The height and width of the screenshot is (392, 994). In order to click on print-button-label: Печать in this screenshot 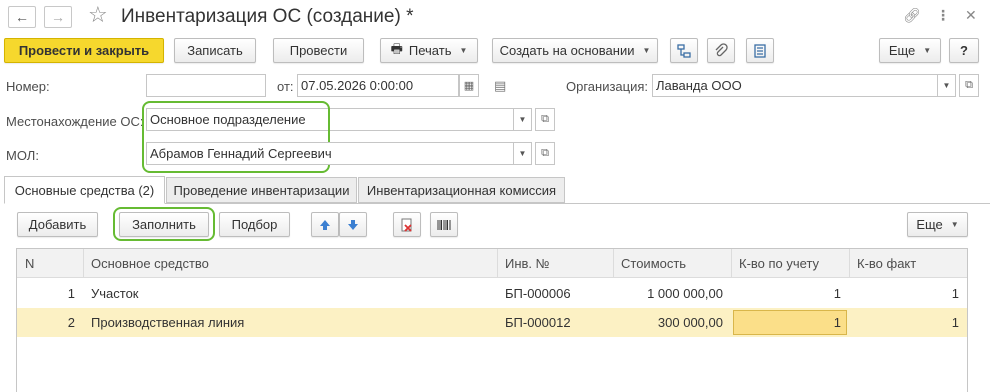, I will do `click(430, 50)`.